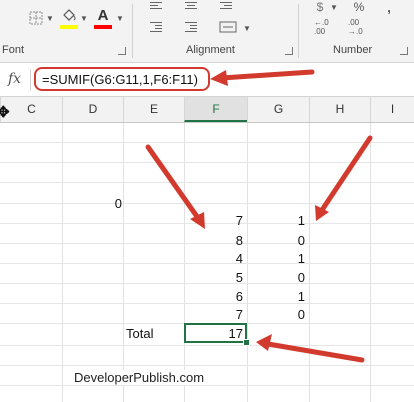 The width and height of the screenshot is (414, 402). I want to click on cell-g7: 0, so click(276, 241).